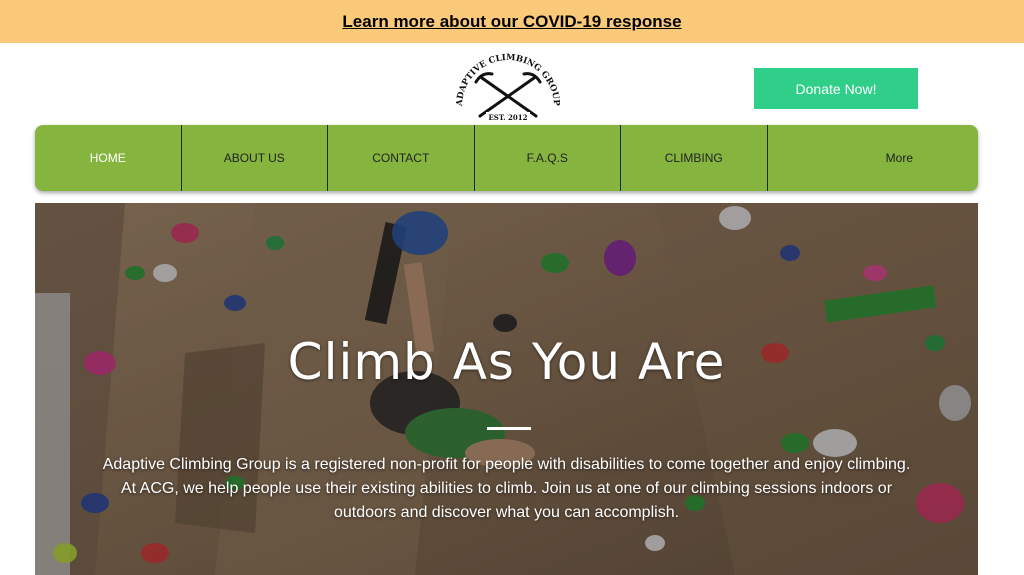 The height and width of the screenshot is (575, 1024). What do you see at coordinates (694, 158) in the screenshot?
I see `nav-item-climbing: CLIMBING` at bounding box center [694, 158].